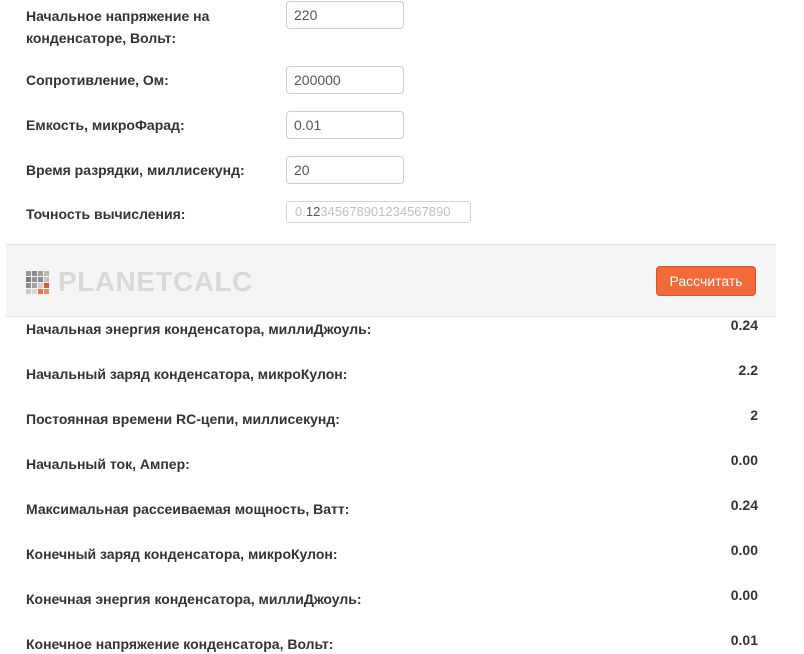 Image resolution: width=804 pixels, height=654 pixels. I want to click on result-value: 2.2, so click(748, 370).